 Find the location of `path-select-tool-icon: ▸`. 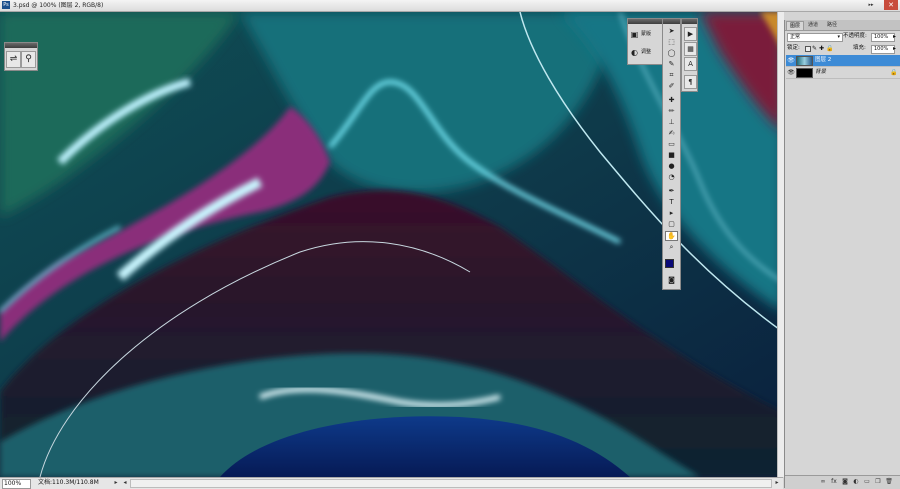

path-select-tool-icon: ▸ is located at coordinates (671, 213).